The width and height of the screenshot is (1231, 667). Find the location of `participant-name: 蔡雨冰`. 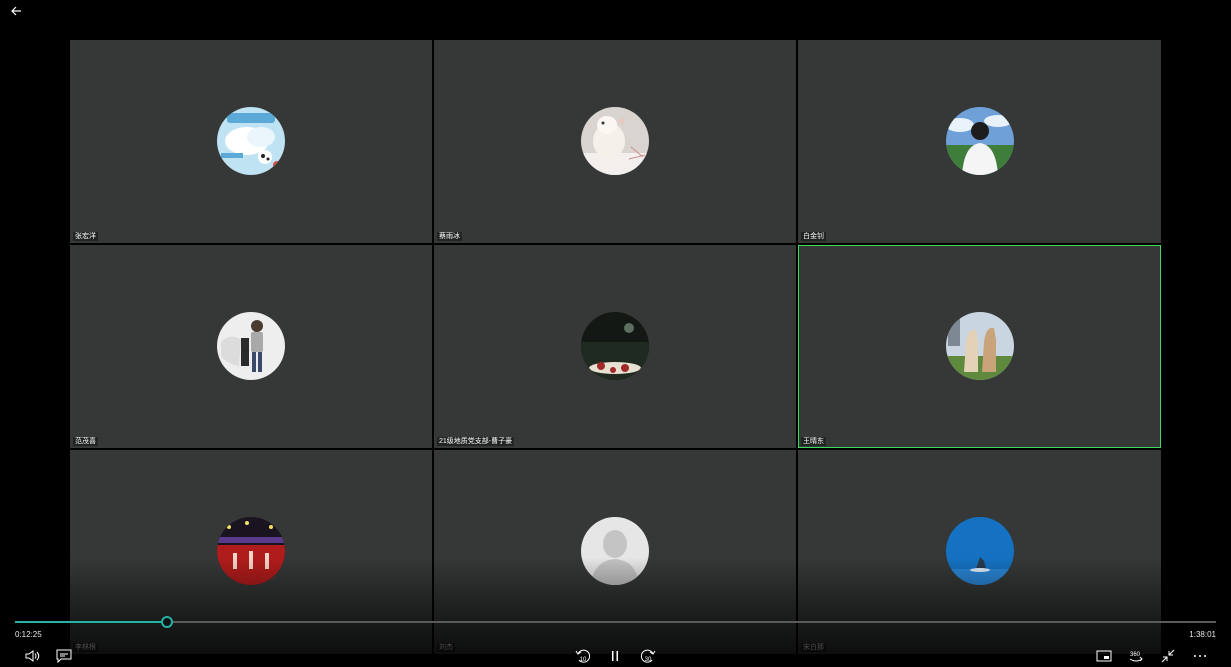

participant-name: 蔡雨冰 is located at coordinates (449, 236).